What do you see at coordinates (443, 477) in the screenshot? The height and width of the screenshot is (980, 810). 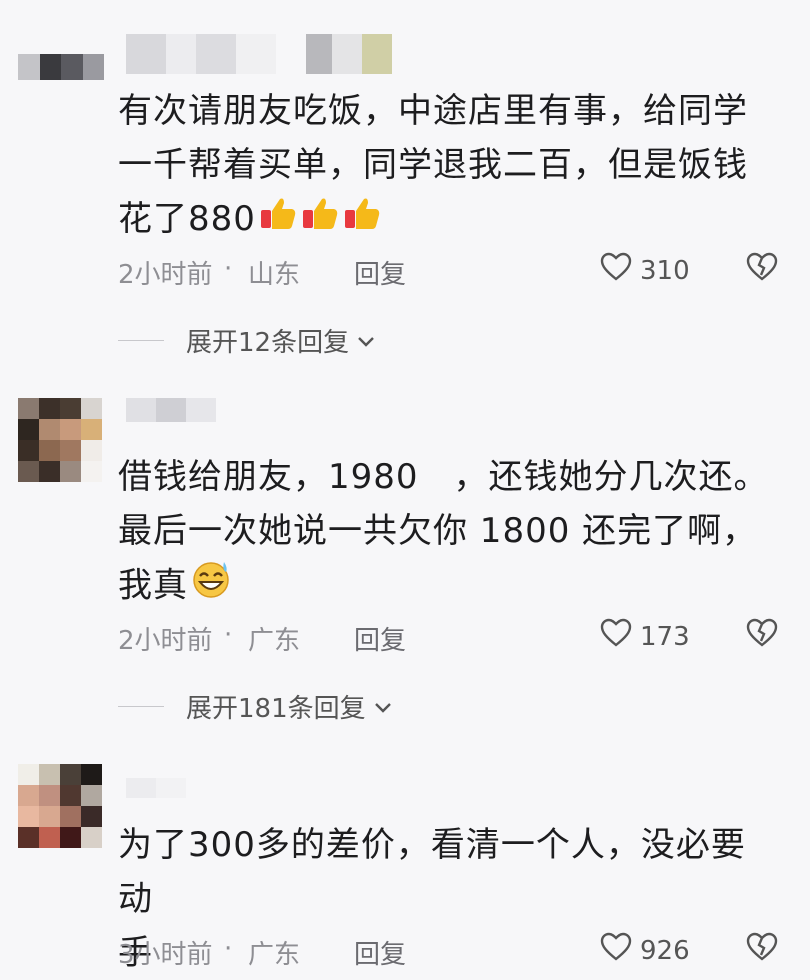 I see `comment-line: 借钱给朋友，1980 ，还钱她分几次还。` at bounding box center [443, 477].